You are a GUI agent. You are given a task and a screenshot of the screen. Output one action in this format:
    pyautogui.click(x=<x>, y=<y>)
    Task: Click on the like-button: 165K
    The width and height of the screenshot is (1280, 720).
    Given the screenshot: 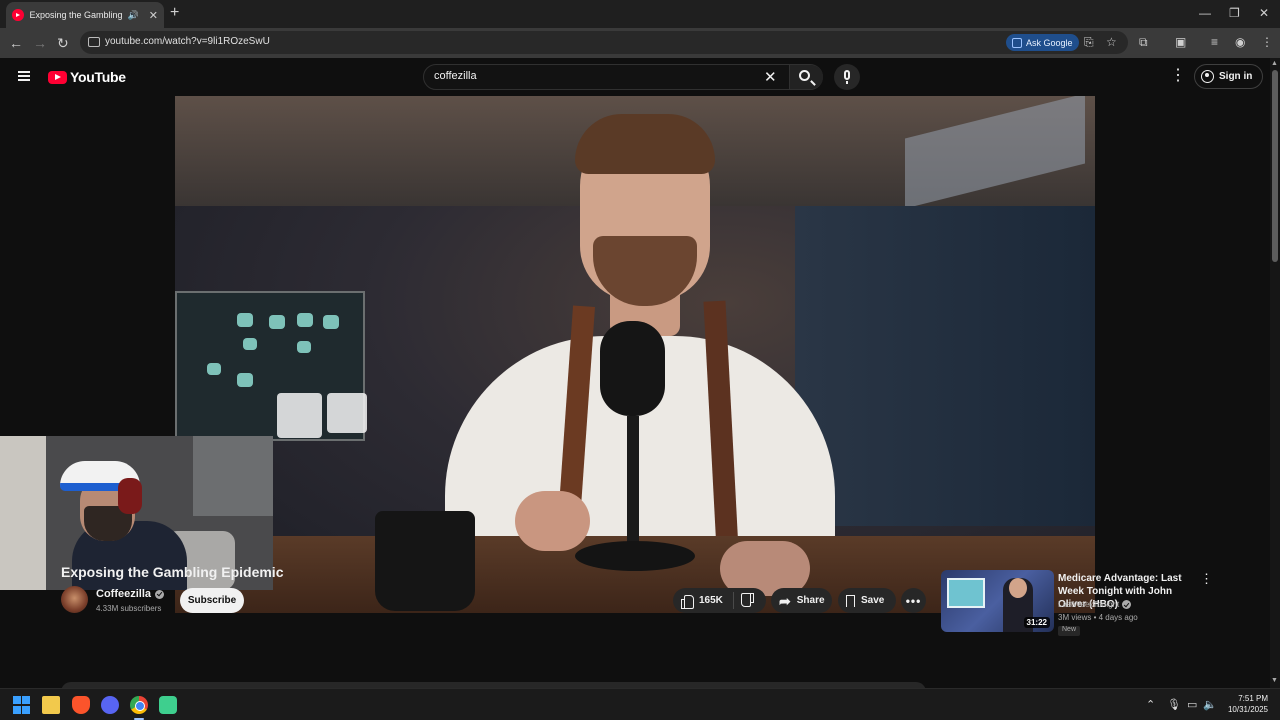 What is the action you would take?
    pyautogui.click(x=703, y=600)
    